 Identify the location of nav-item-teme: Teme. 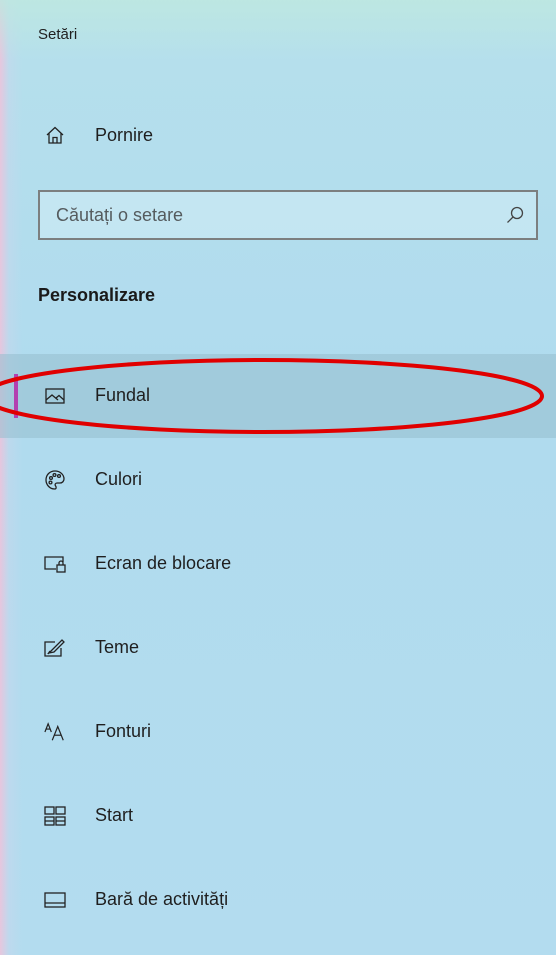
(278, 648).